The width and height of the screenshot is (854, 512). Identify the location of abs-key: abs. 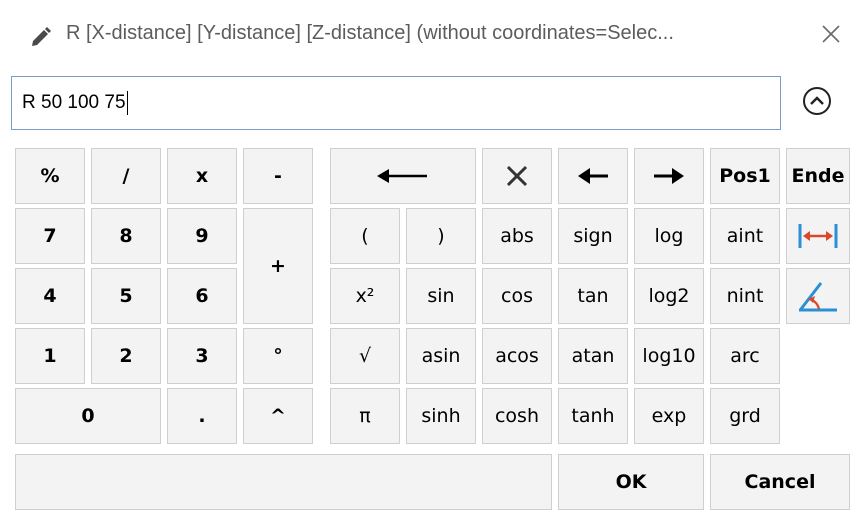
(517, 236).